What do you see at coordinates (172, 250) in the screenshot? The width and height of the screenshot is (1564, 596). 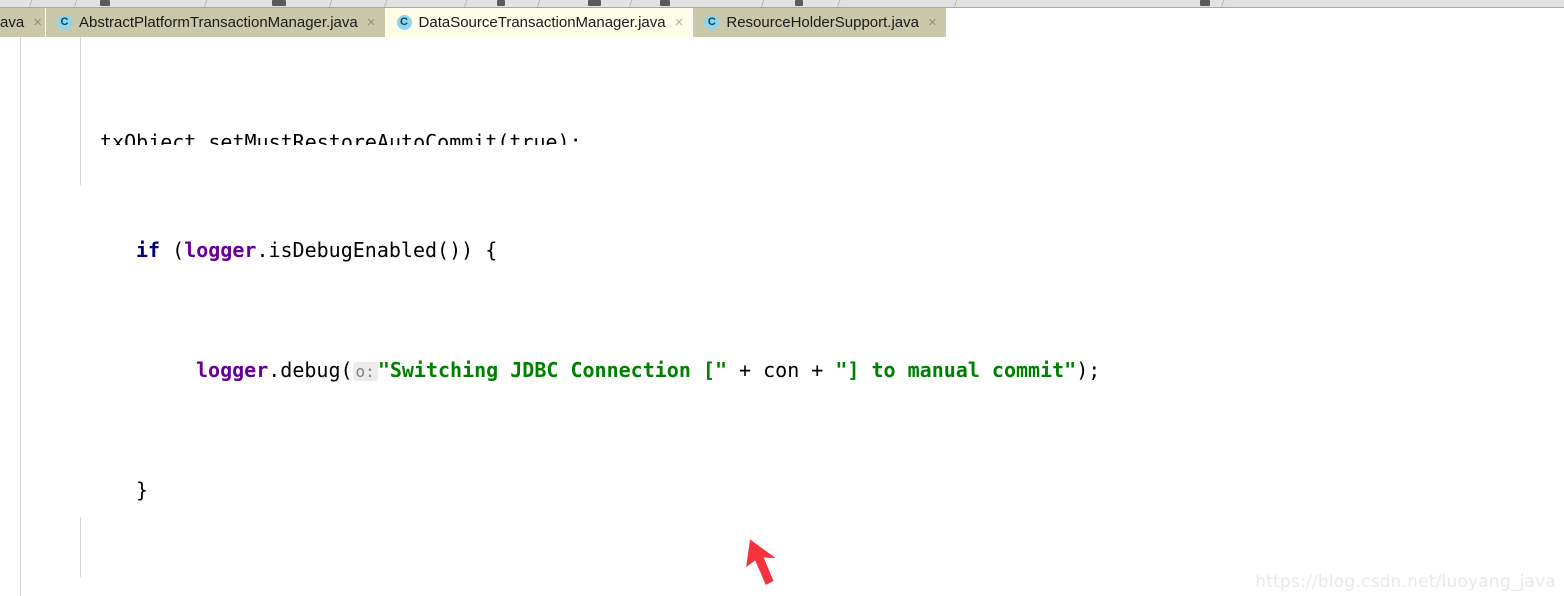 I see `code-text: (` at bounding box center [172, 250].